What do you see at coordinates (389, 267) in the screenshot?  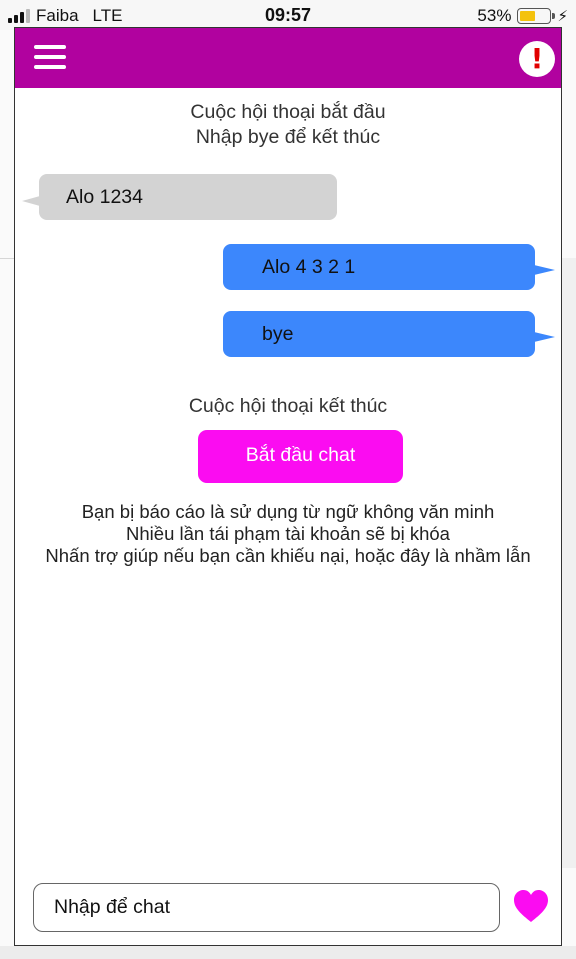 I see `outgoing-message: Alo 4 3 2 1` at bounding box center [389, 267].